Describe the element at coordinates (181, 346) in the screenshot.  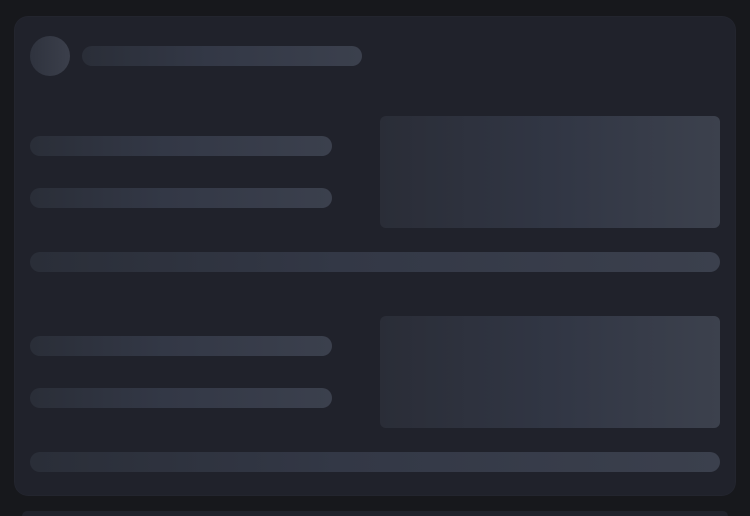
I see `section-2-line-1-placeholder` at that location.